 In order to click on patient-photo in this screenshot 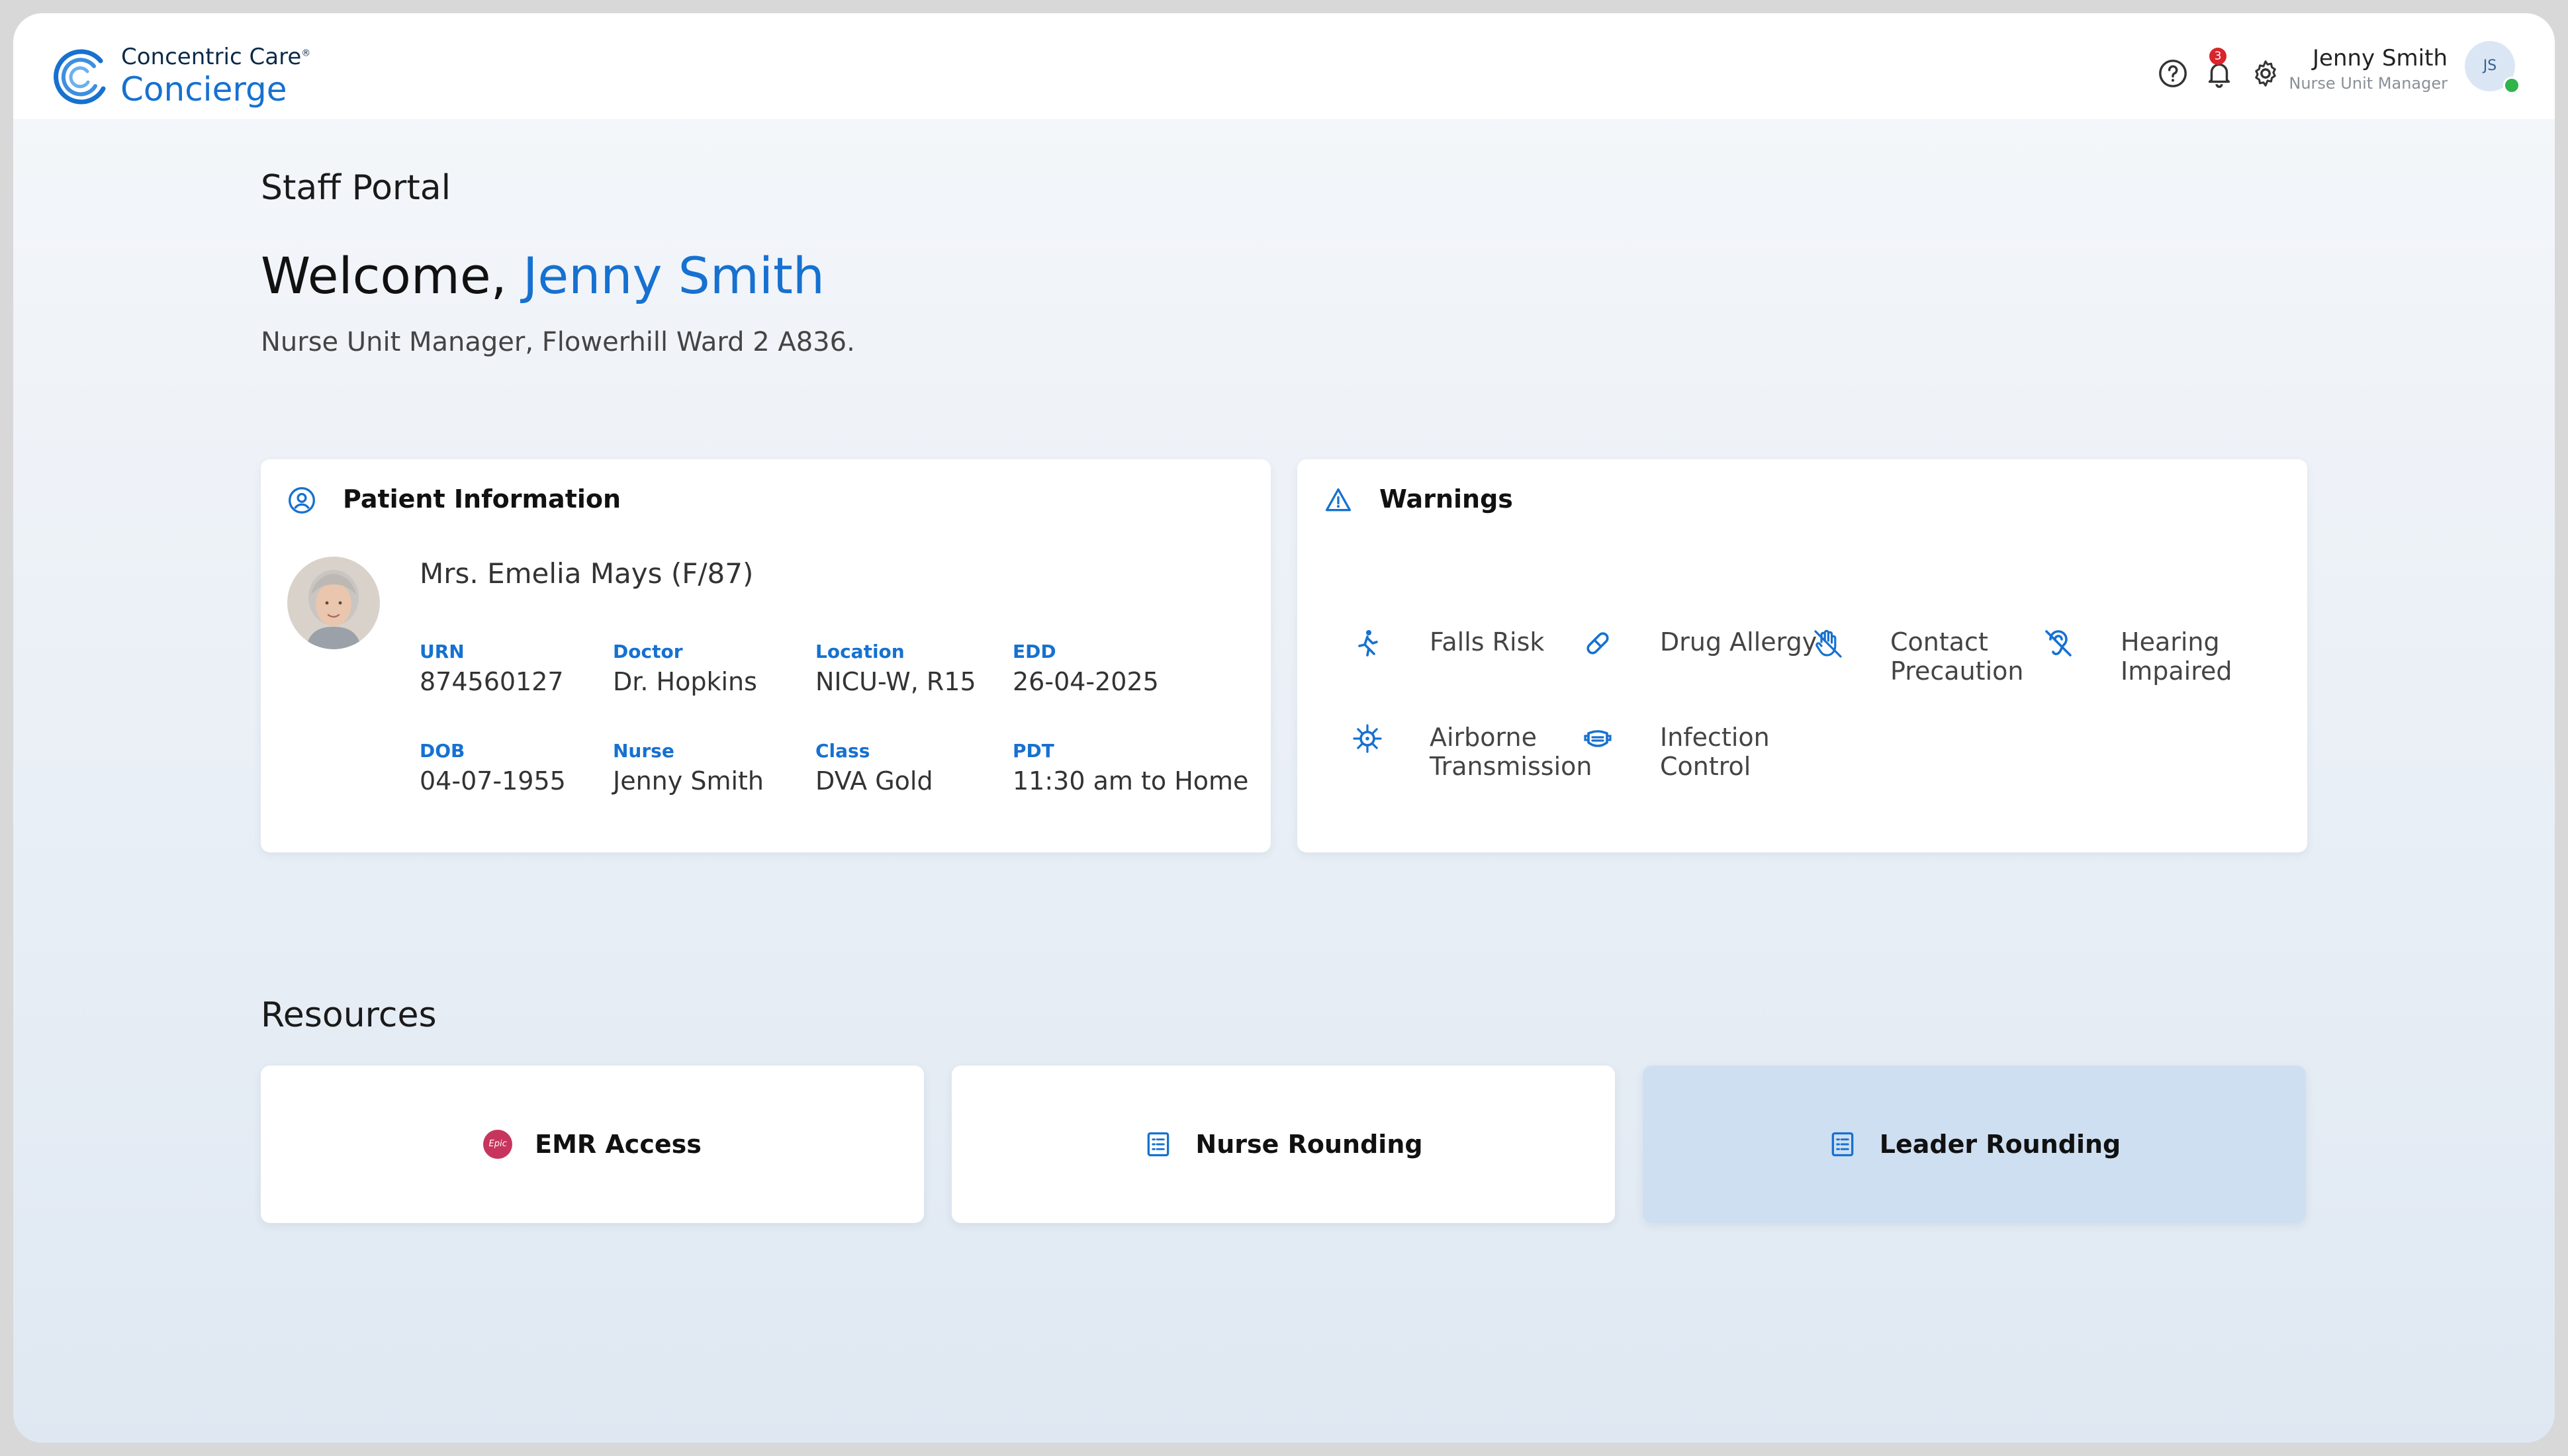, I will do `click(333, 603)`.